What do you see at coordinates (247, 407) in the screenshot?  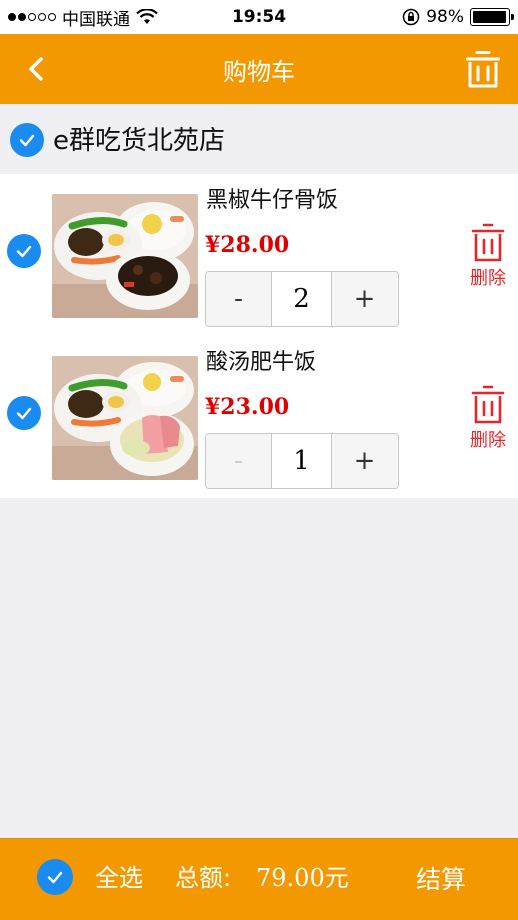 I see `item-price: ¥23.00` at bounding box center [247, 407].